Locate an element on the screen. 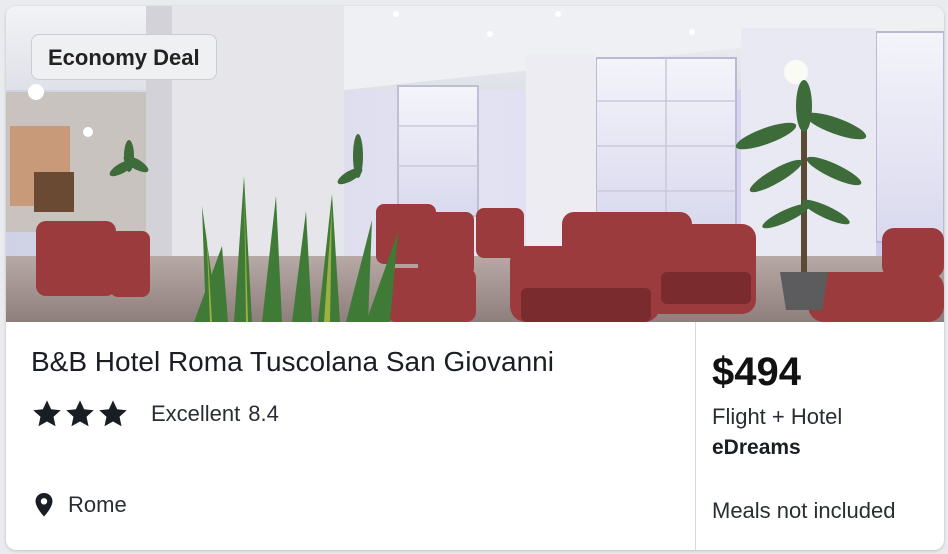  rating-row: Excellent 8.4 is located at coordinates (155, 414).